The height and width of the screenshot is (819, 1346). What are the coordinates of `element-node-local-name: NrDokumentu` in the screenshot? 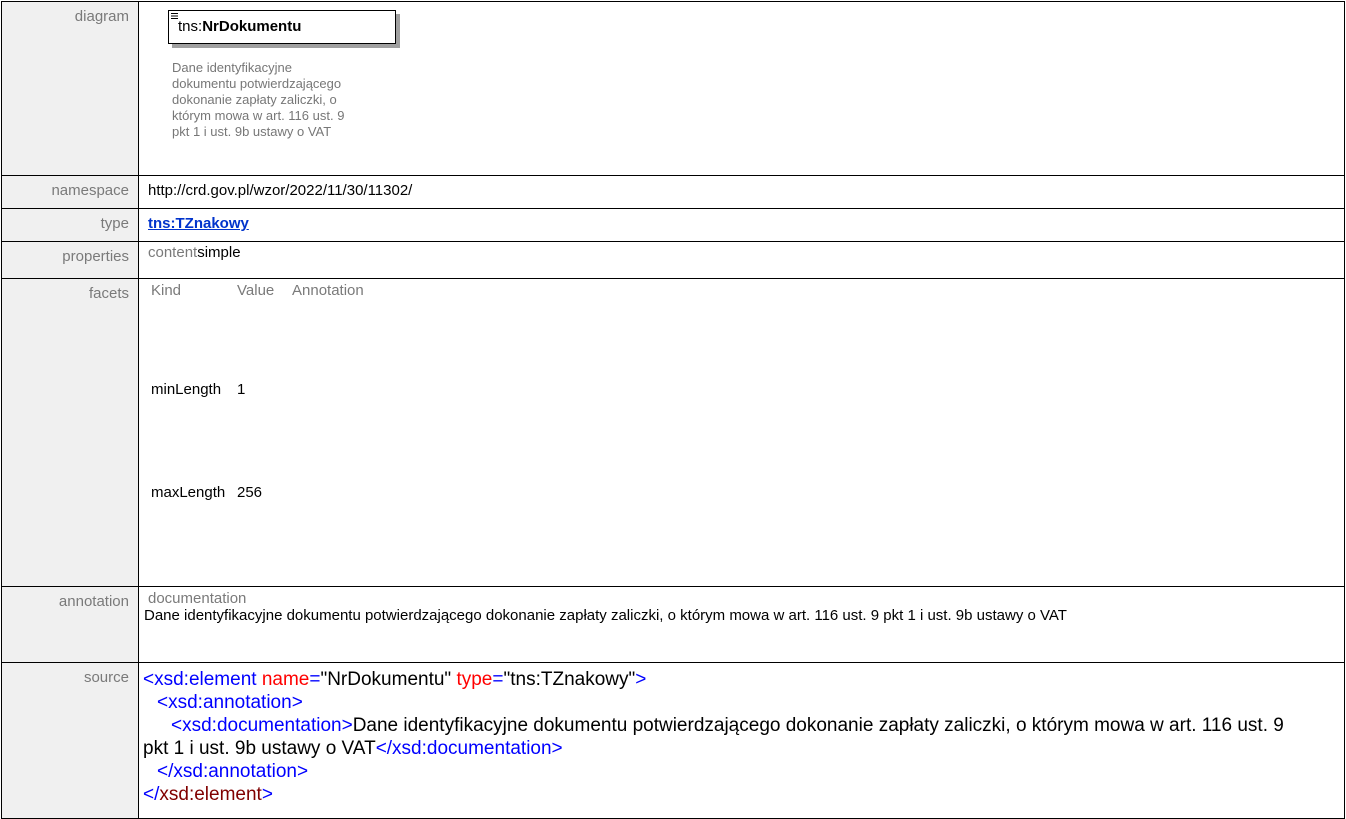 It's located at (252, 26).